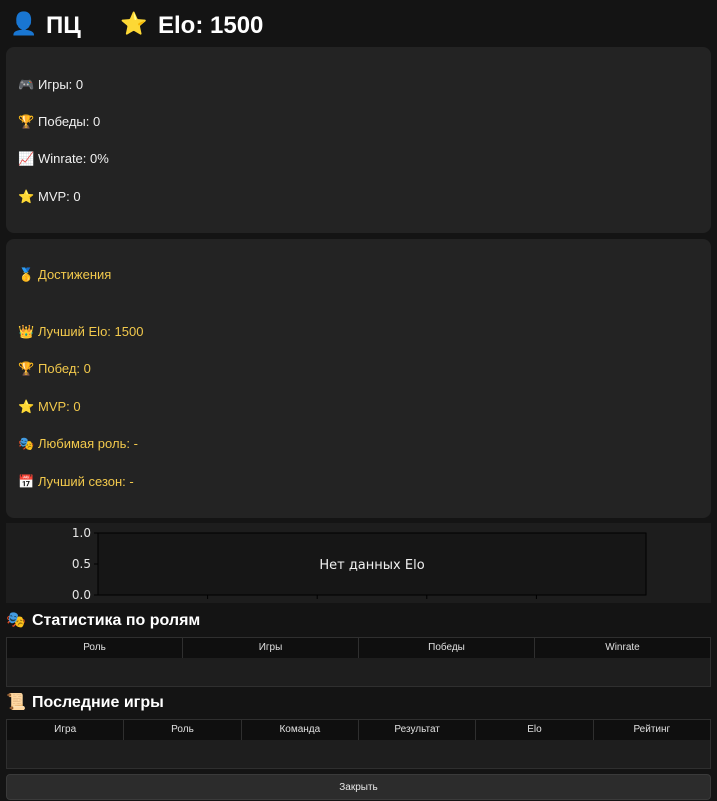 The width and height of the screenshot is (717, 801). I want to click on stat-winrate-label: Winrate: 0%, so click(73, 158).